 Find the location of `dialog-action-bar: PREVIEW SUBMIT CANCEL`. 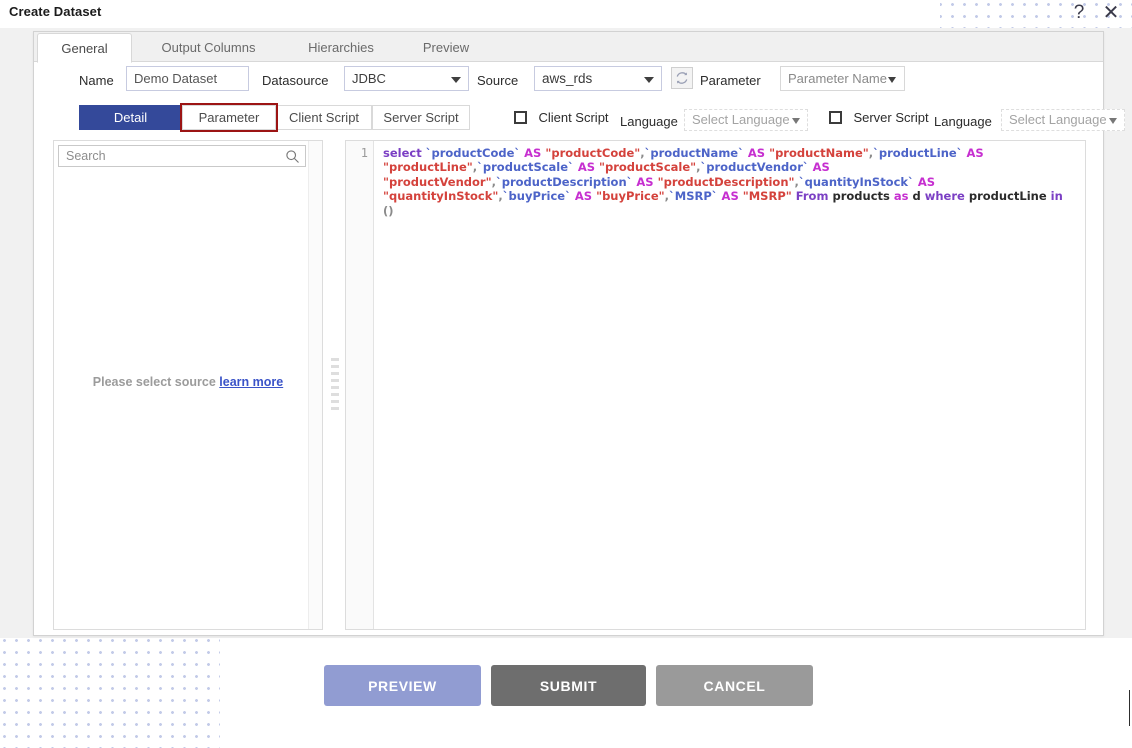

dialog-action-bar: PREVIEW SUBMIT CANCEL is located at coordinates (566, 687).